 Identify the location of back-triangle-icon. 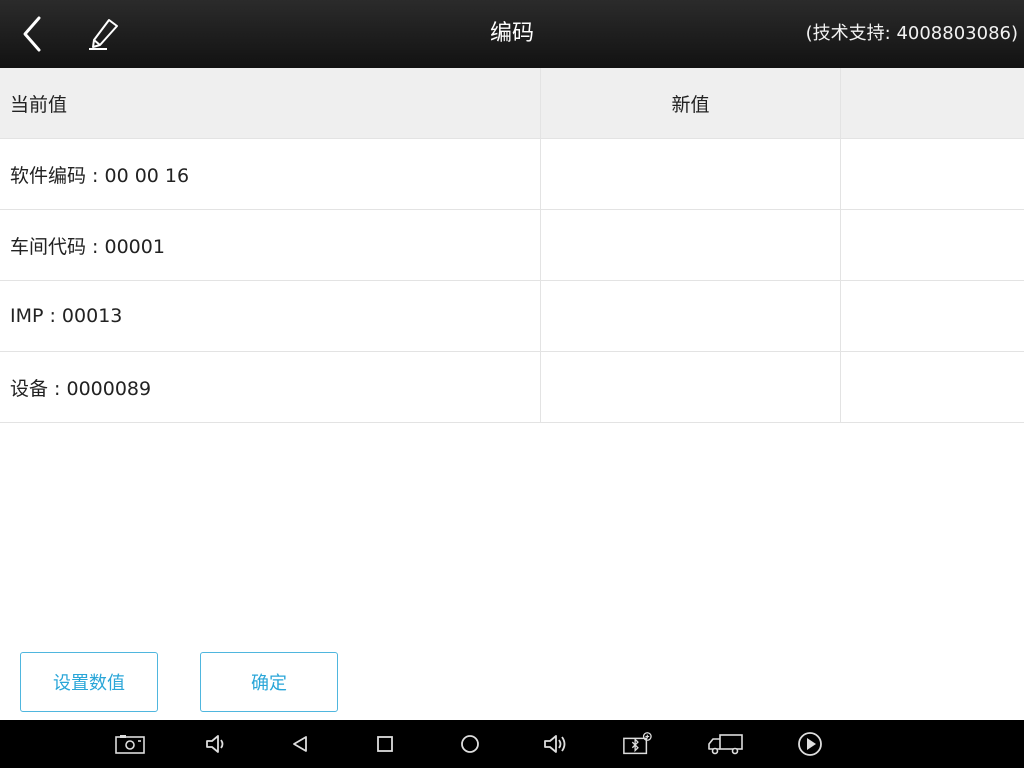
(300, 744).